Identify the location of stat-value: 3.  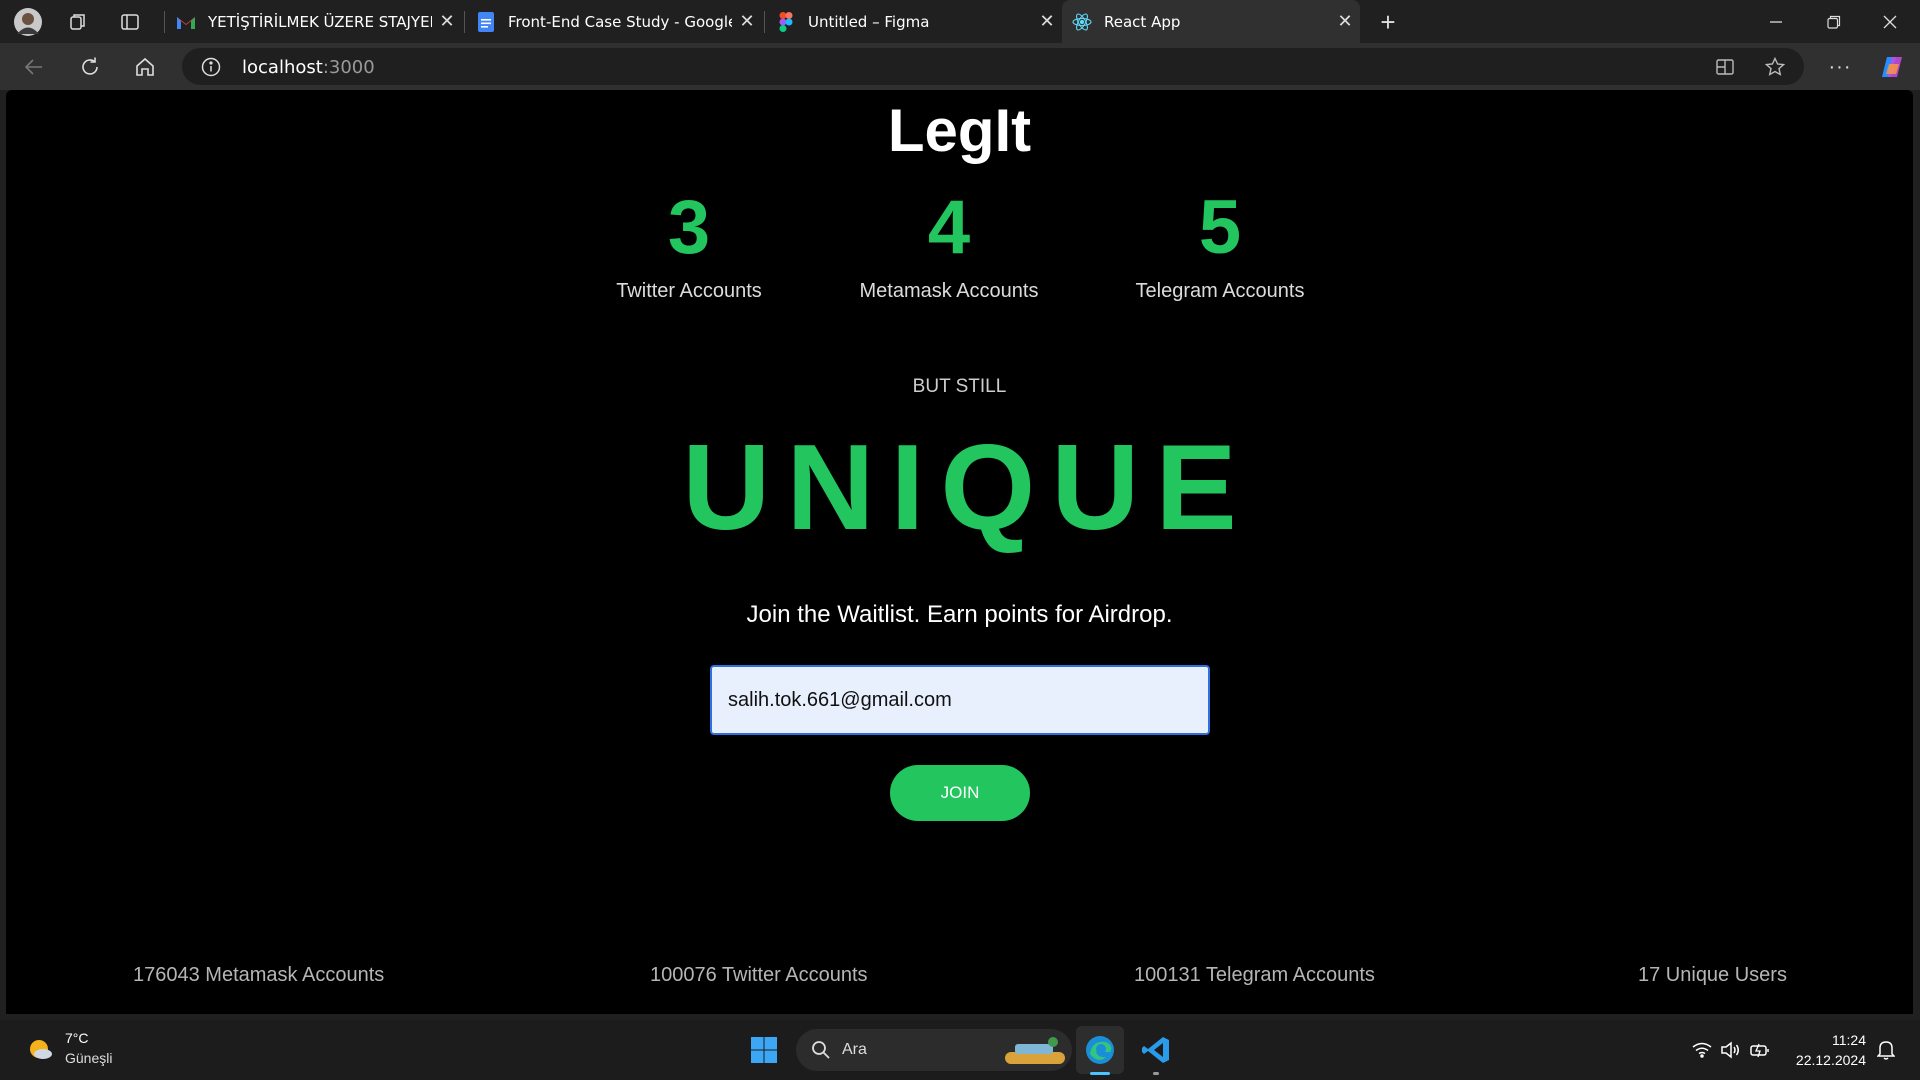
(689, 227).